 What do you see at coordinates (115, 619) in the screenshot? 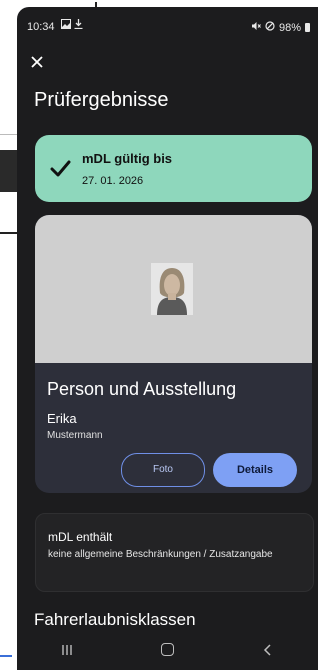
I see `section-heading: Fahrerlaubnisklassen` at bounding box center [115, 619].